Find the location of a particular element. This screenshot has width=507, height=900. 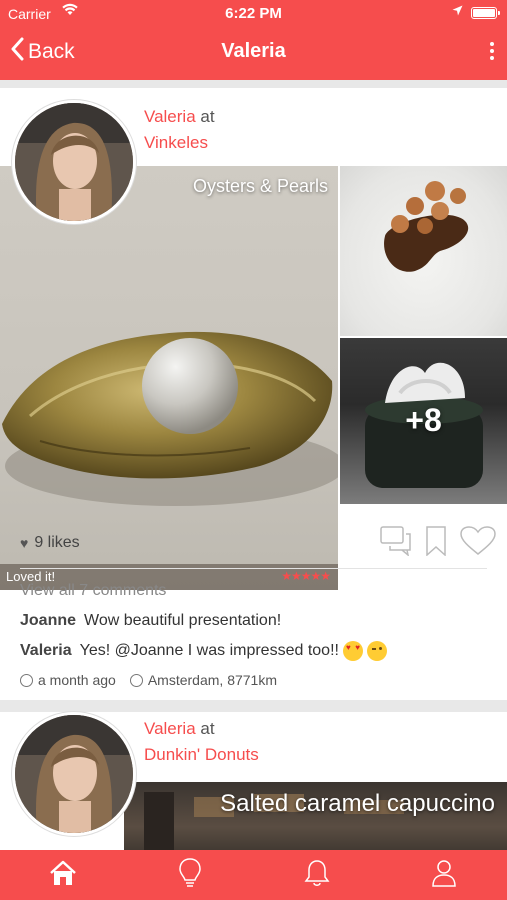

comment-text: Yes! @Joanne I was impressed too!! is located at coordinates (209, 650).